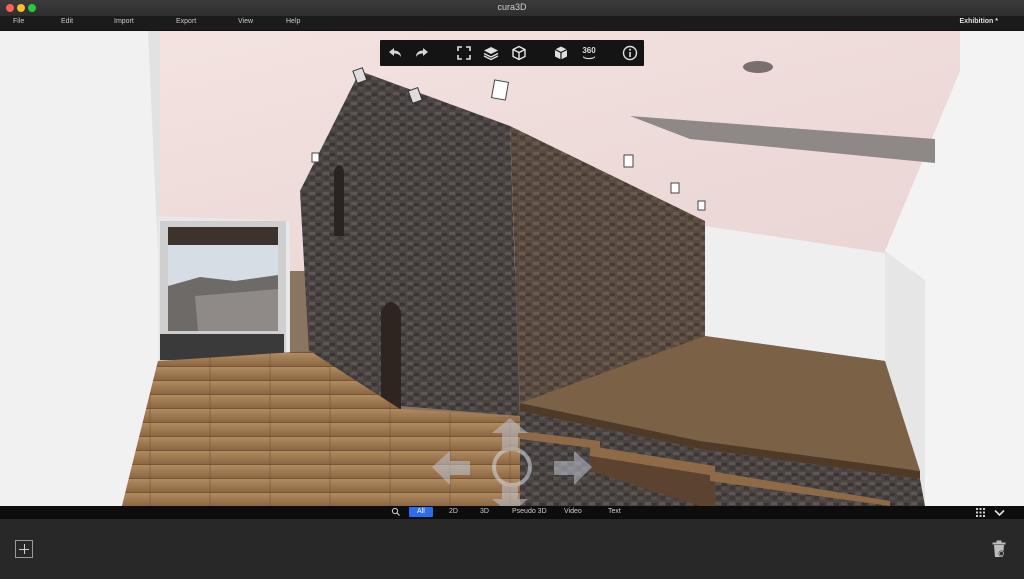 This screenshot has width=1024, height=579. Describe the element at coordinates (24, 549) in the screenshot. I see `add-item-button` at that location.